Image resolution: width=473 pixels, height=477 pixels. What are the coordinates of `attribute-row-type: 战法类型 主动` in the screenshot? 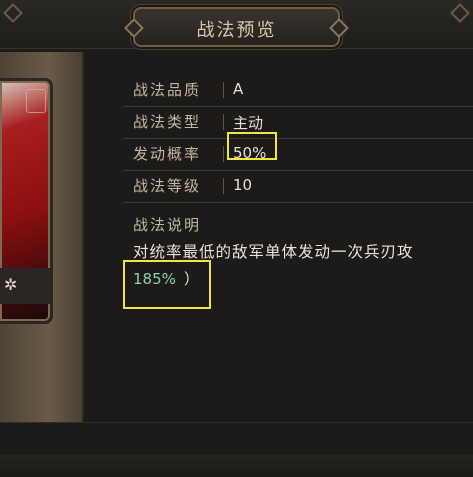 It's located at (298, 122).